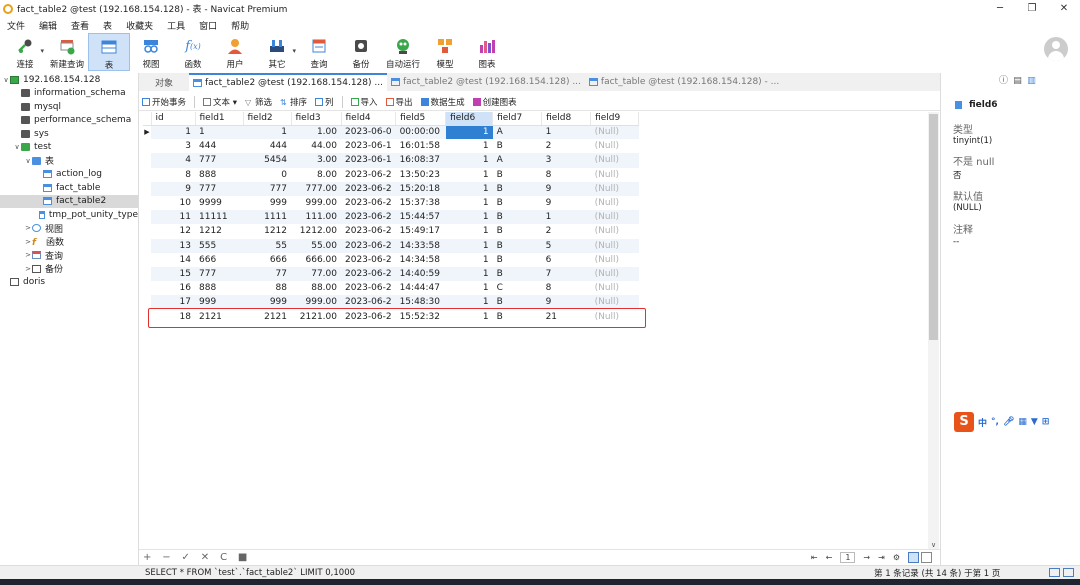  Describe the element at coordinates (316, 231) in the screenshot. I see `cell-field3: 1212.00` at that location.